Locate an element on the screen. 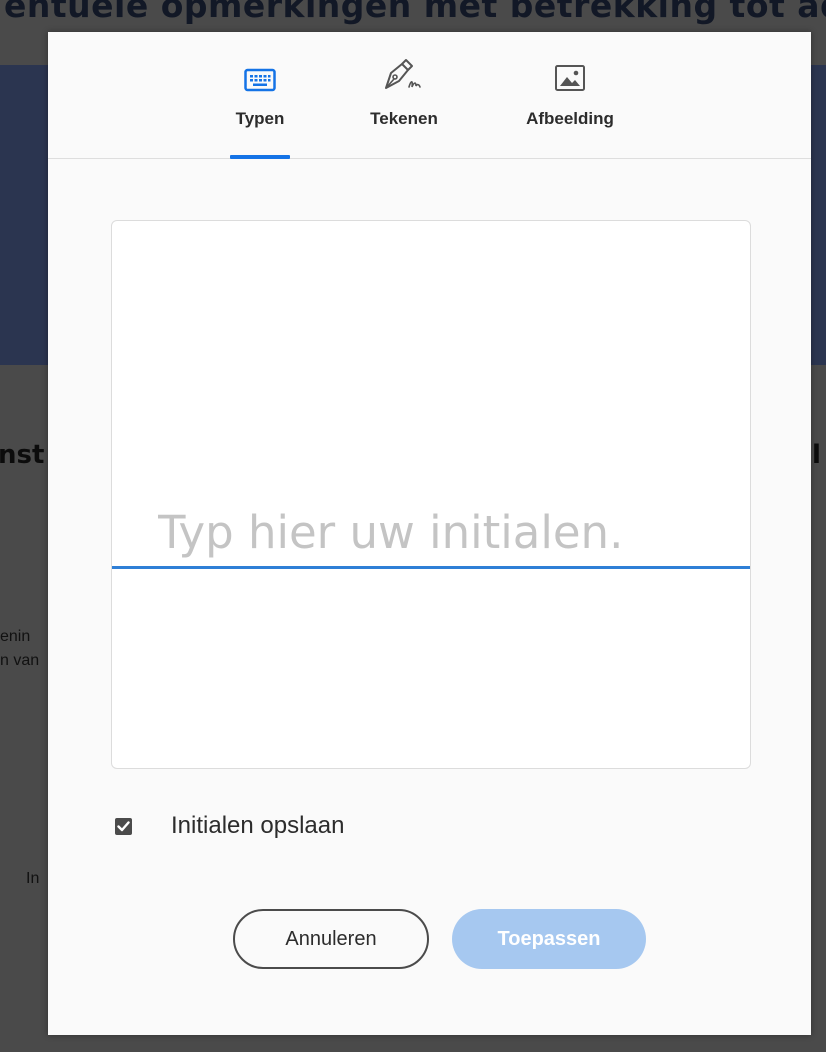  background-subheading-left: nst is located at coordinates (22, 455).